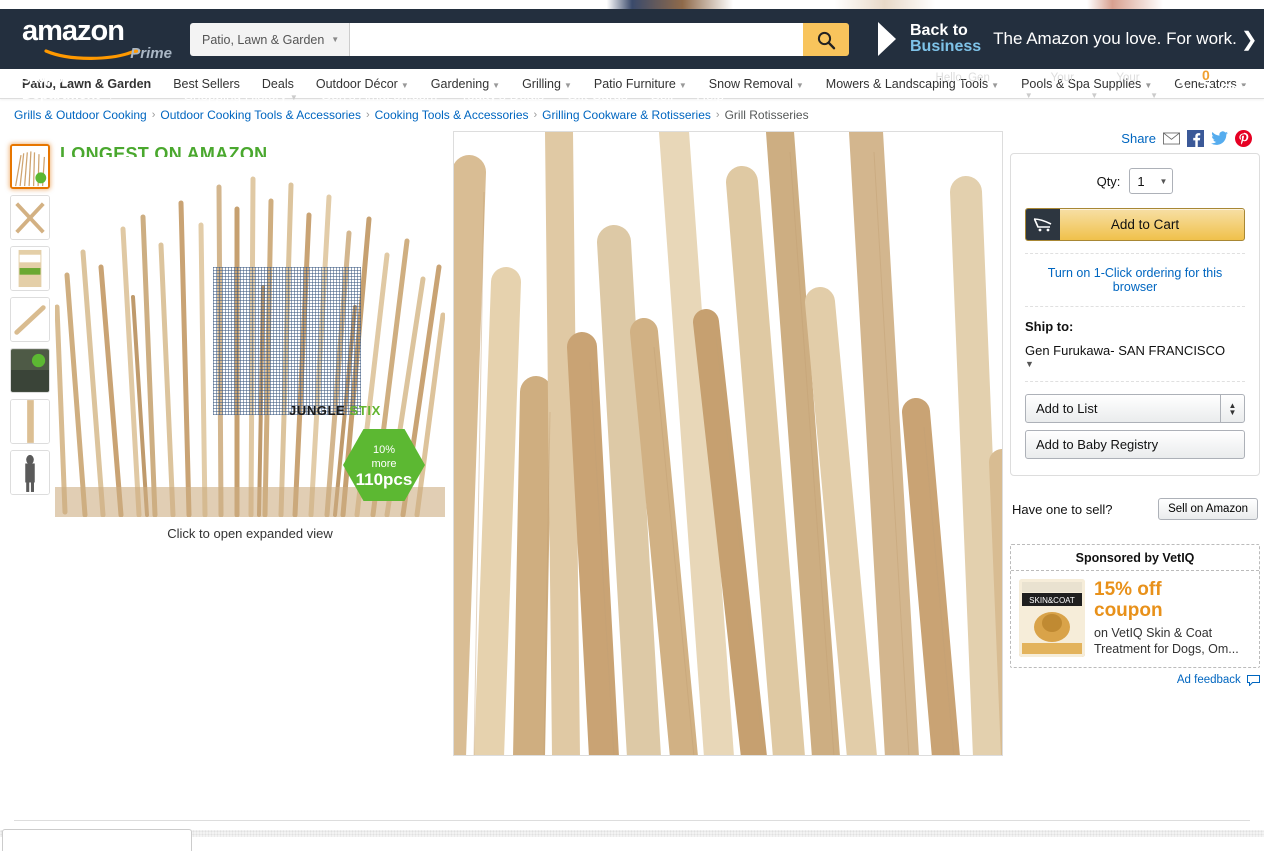  What do you see at coordinates (626, 115) in the screenshot?
I see `breadcrumb-item-4: Grilling Cookware & Rotisseries` at bounding box center [626, 115].